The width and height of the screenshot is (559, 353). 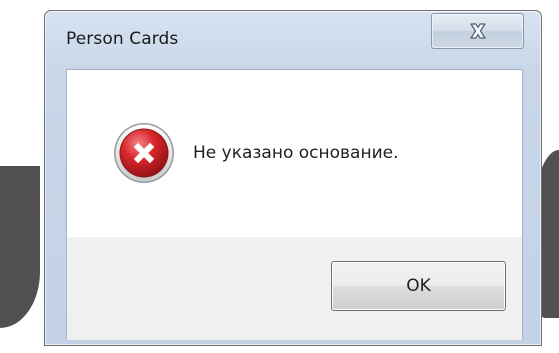 I want to click on close-button, so click(x=477, y=31).